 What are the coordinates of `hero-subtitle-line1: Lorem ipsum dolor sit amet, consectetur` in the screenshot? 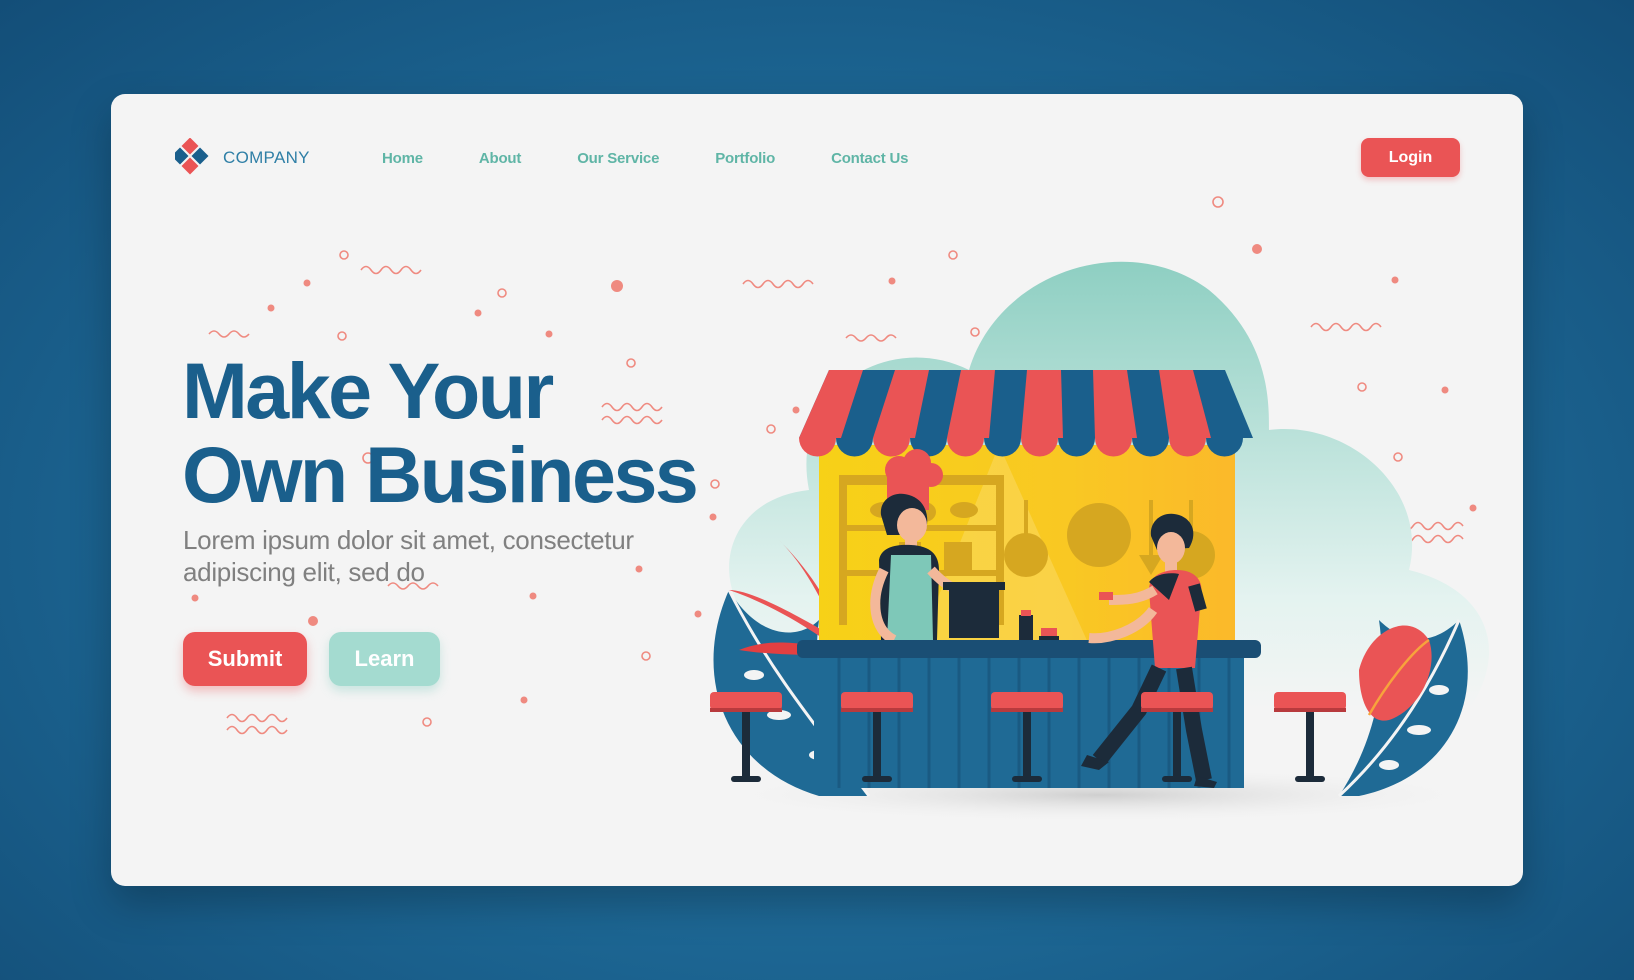 It's located at (408, 540).